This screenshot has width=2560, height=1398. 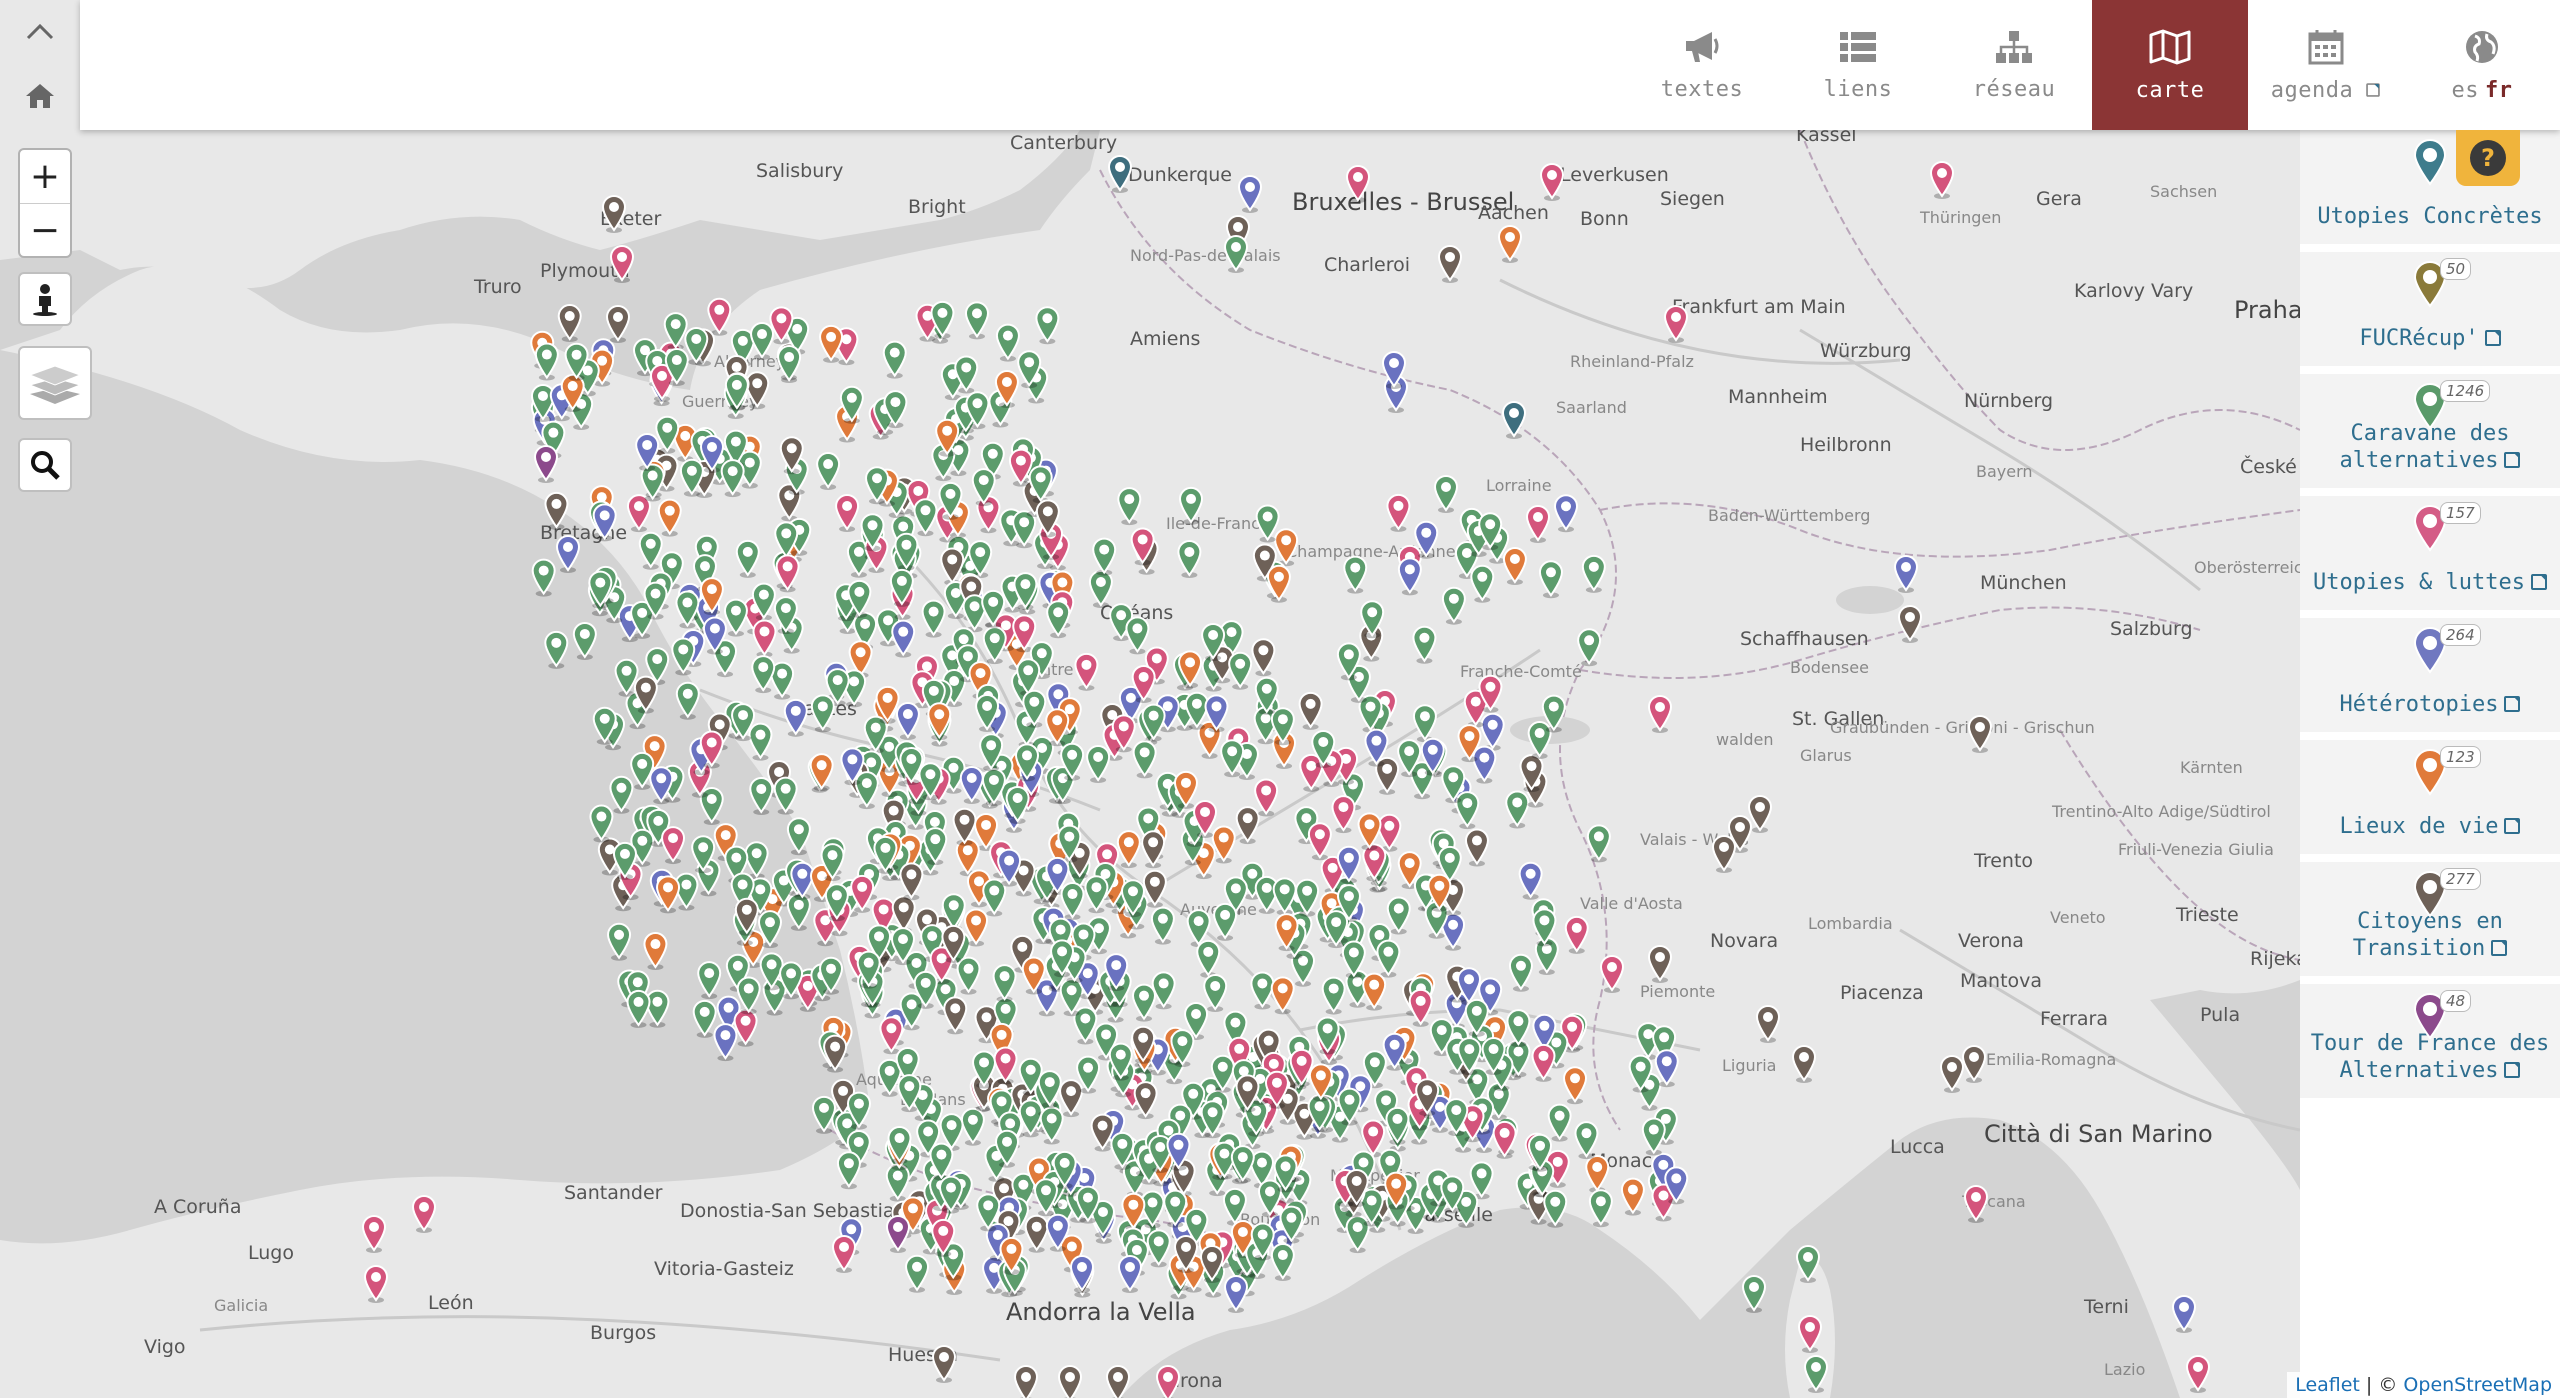 What do you see at coordinates (55, 383) in the screenshot?
I see `layers-button` at bounding box center [55, 383].